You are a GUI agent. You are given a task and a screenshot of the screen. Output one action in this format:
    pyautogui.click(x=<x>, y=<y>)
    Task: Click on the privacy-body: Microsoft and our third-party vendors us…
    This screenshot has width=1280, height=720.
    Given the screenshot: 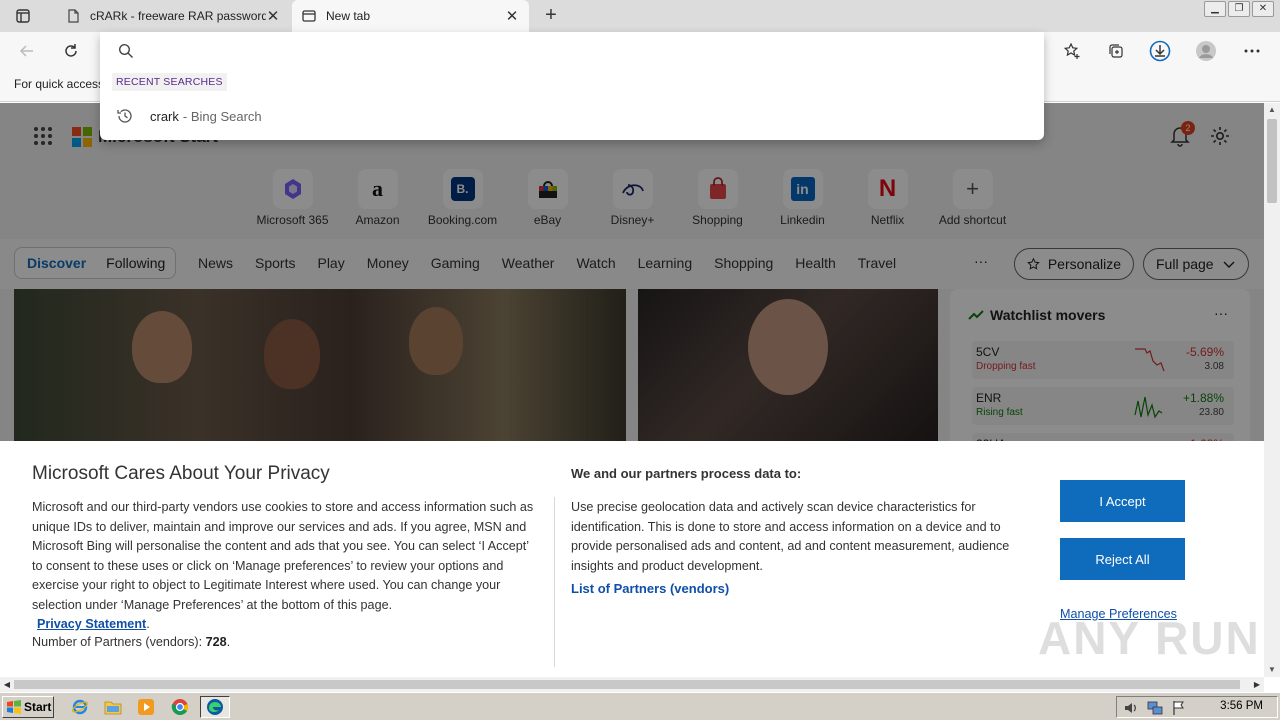 What is the action you would take?
    pyautogui.click(x=287, y=566)
    